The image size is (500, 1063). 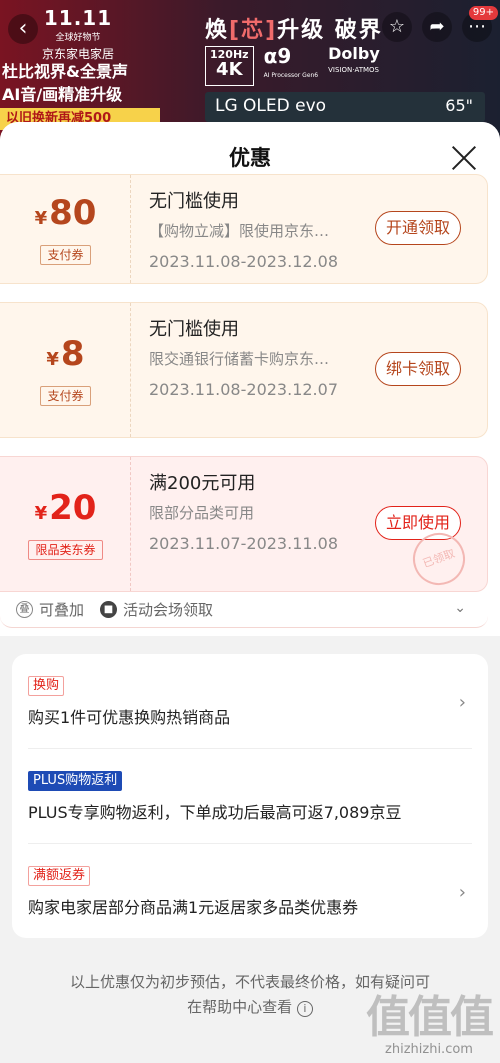 I want to click on stack-icon: 叠, so click(x=24, y=609).